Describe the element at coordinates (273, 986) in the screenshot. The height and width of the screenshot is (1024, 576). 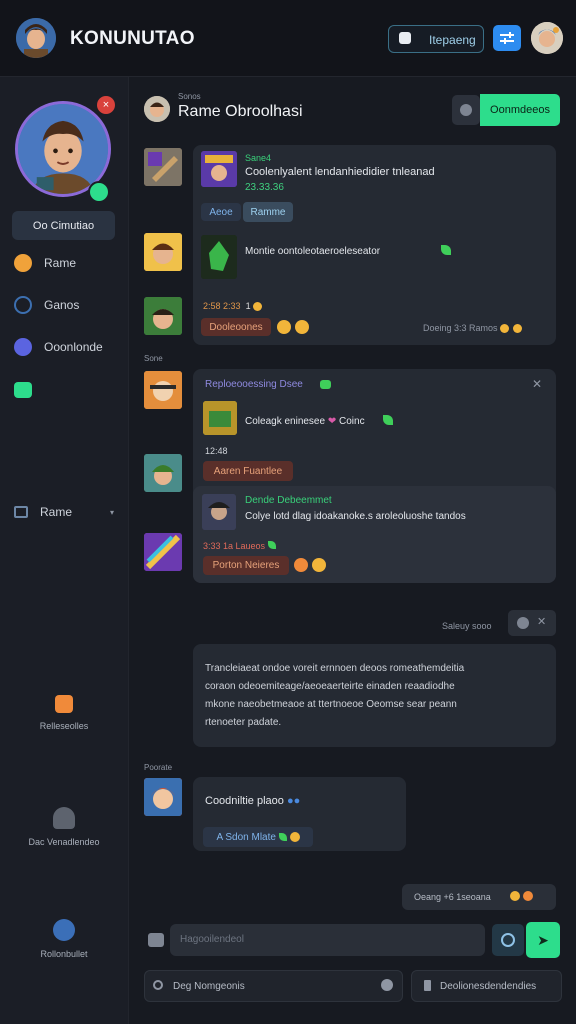
I see `bottom-left-action: Deg Nomgeonis` at that location.